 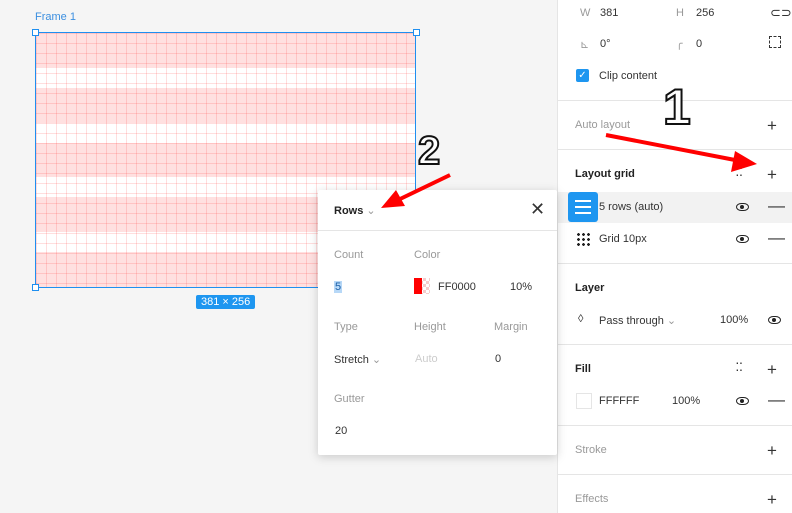 I want to click on arrow-one-head, so click(x=744, y=161).